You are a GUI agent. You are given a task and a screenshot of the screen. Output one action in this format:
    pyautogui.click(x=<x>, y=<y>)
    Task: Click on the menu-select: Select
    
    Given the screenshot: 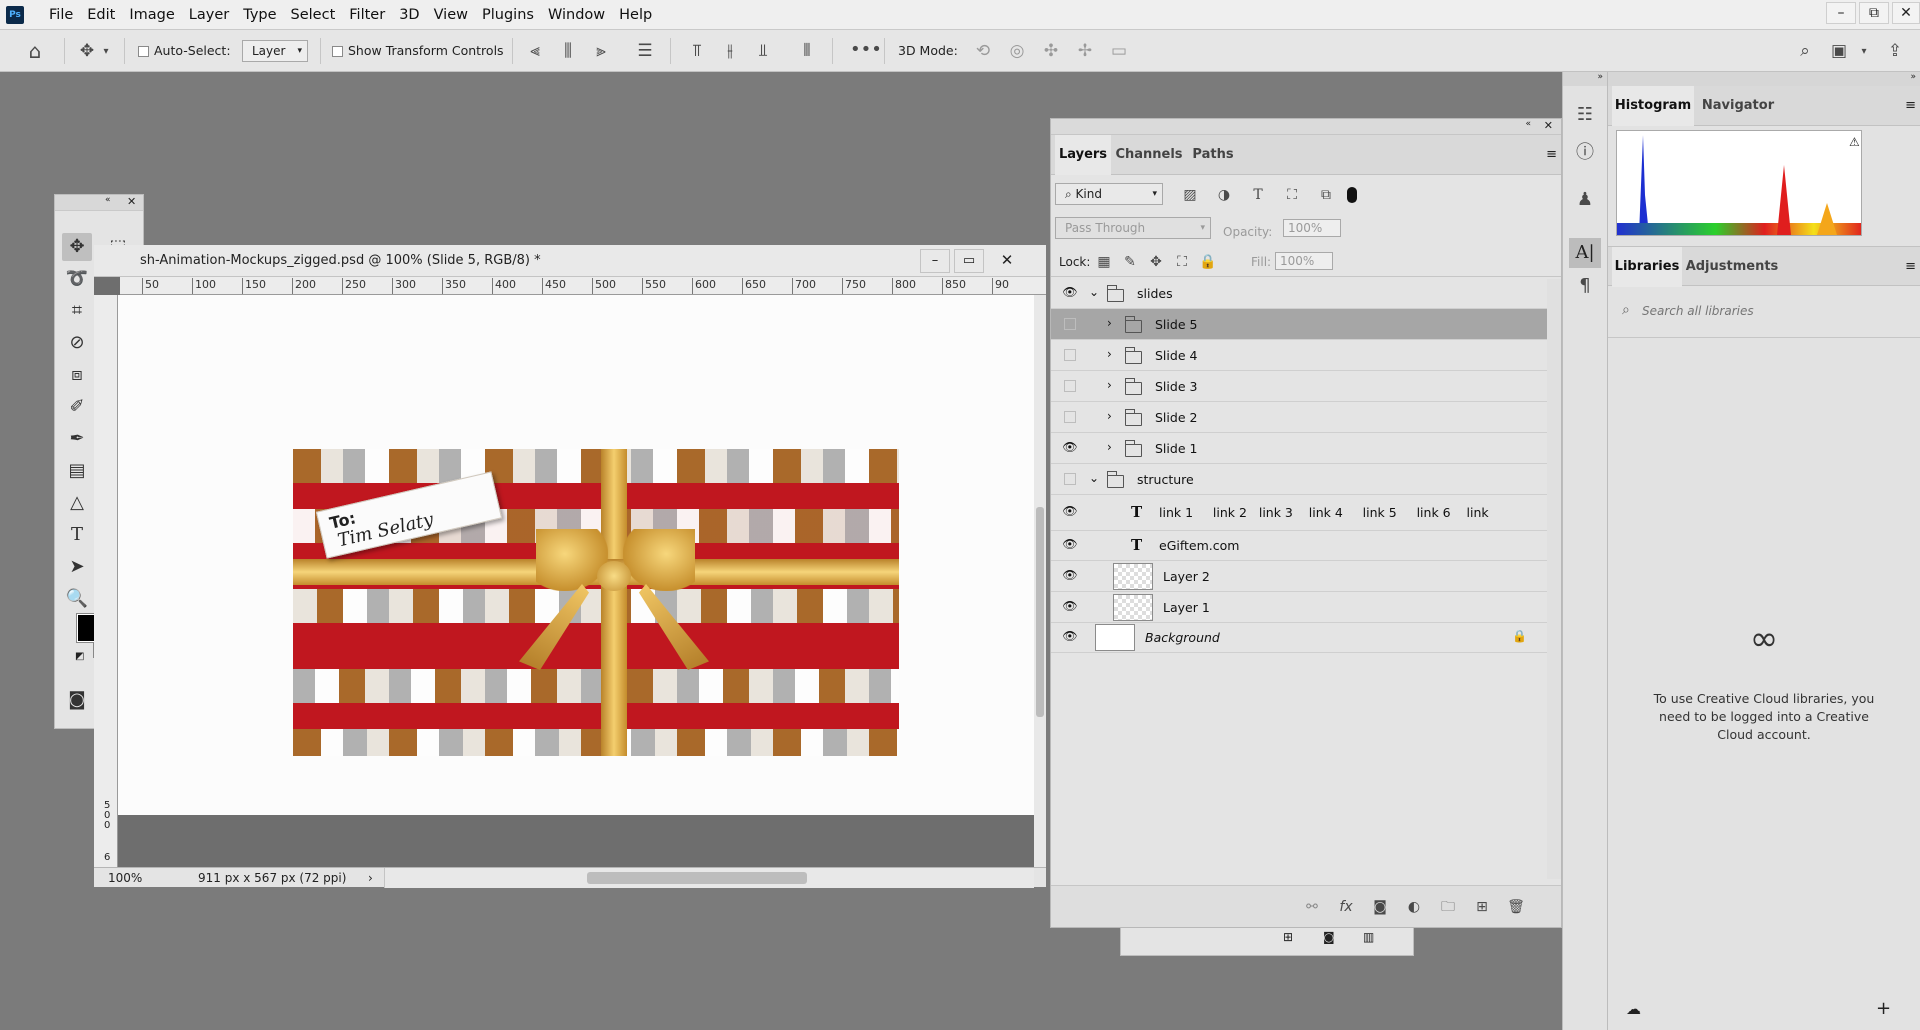 What is the action you would take?
    pyautogui.click(x=313, y=15)
    